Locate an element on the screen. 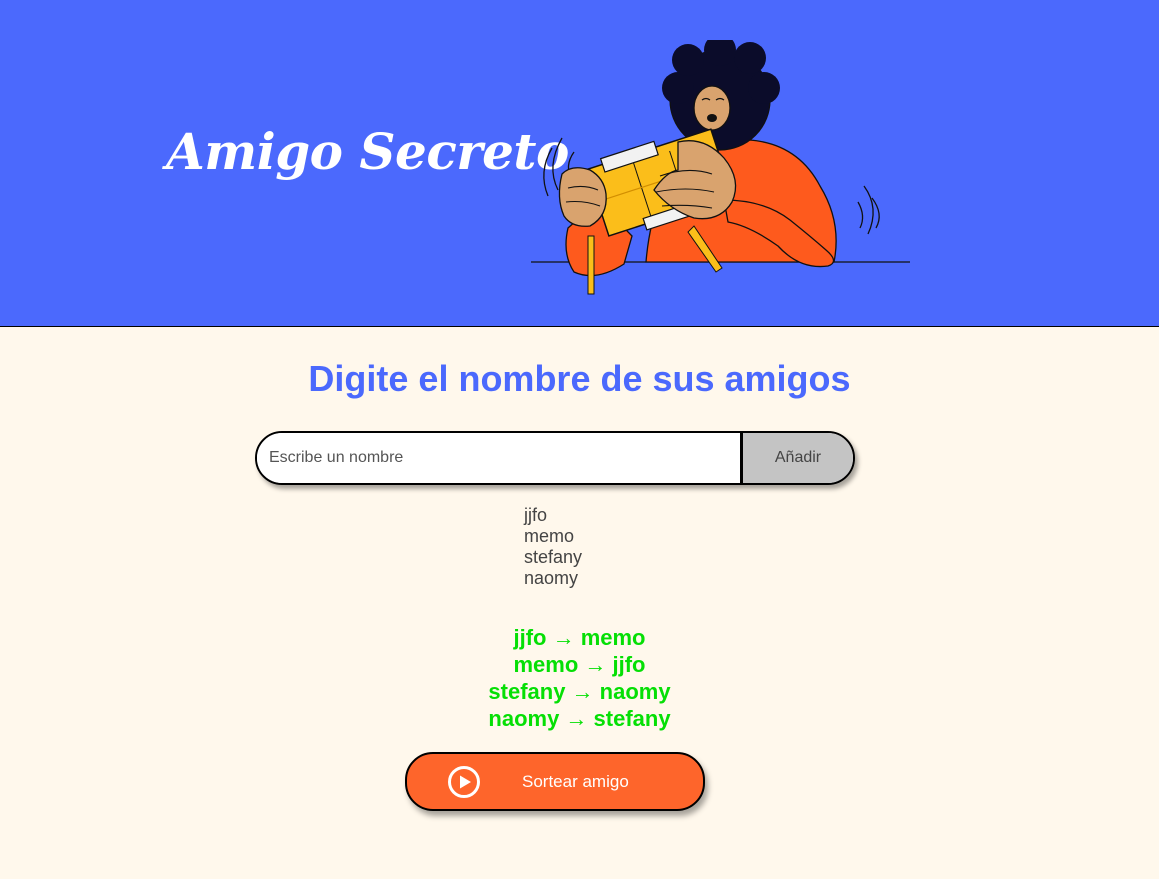 The width and height of the screenshot is (1159, 879). name-input-group: Añadir is located at coordinates (555, 458).